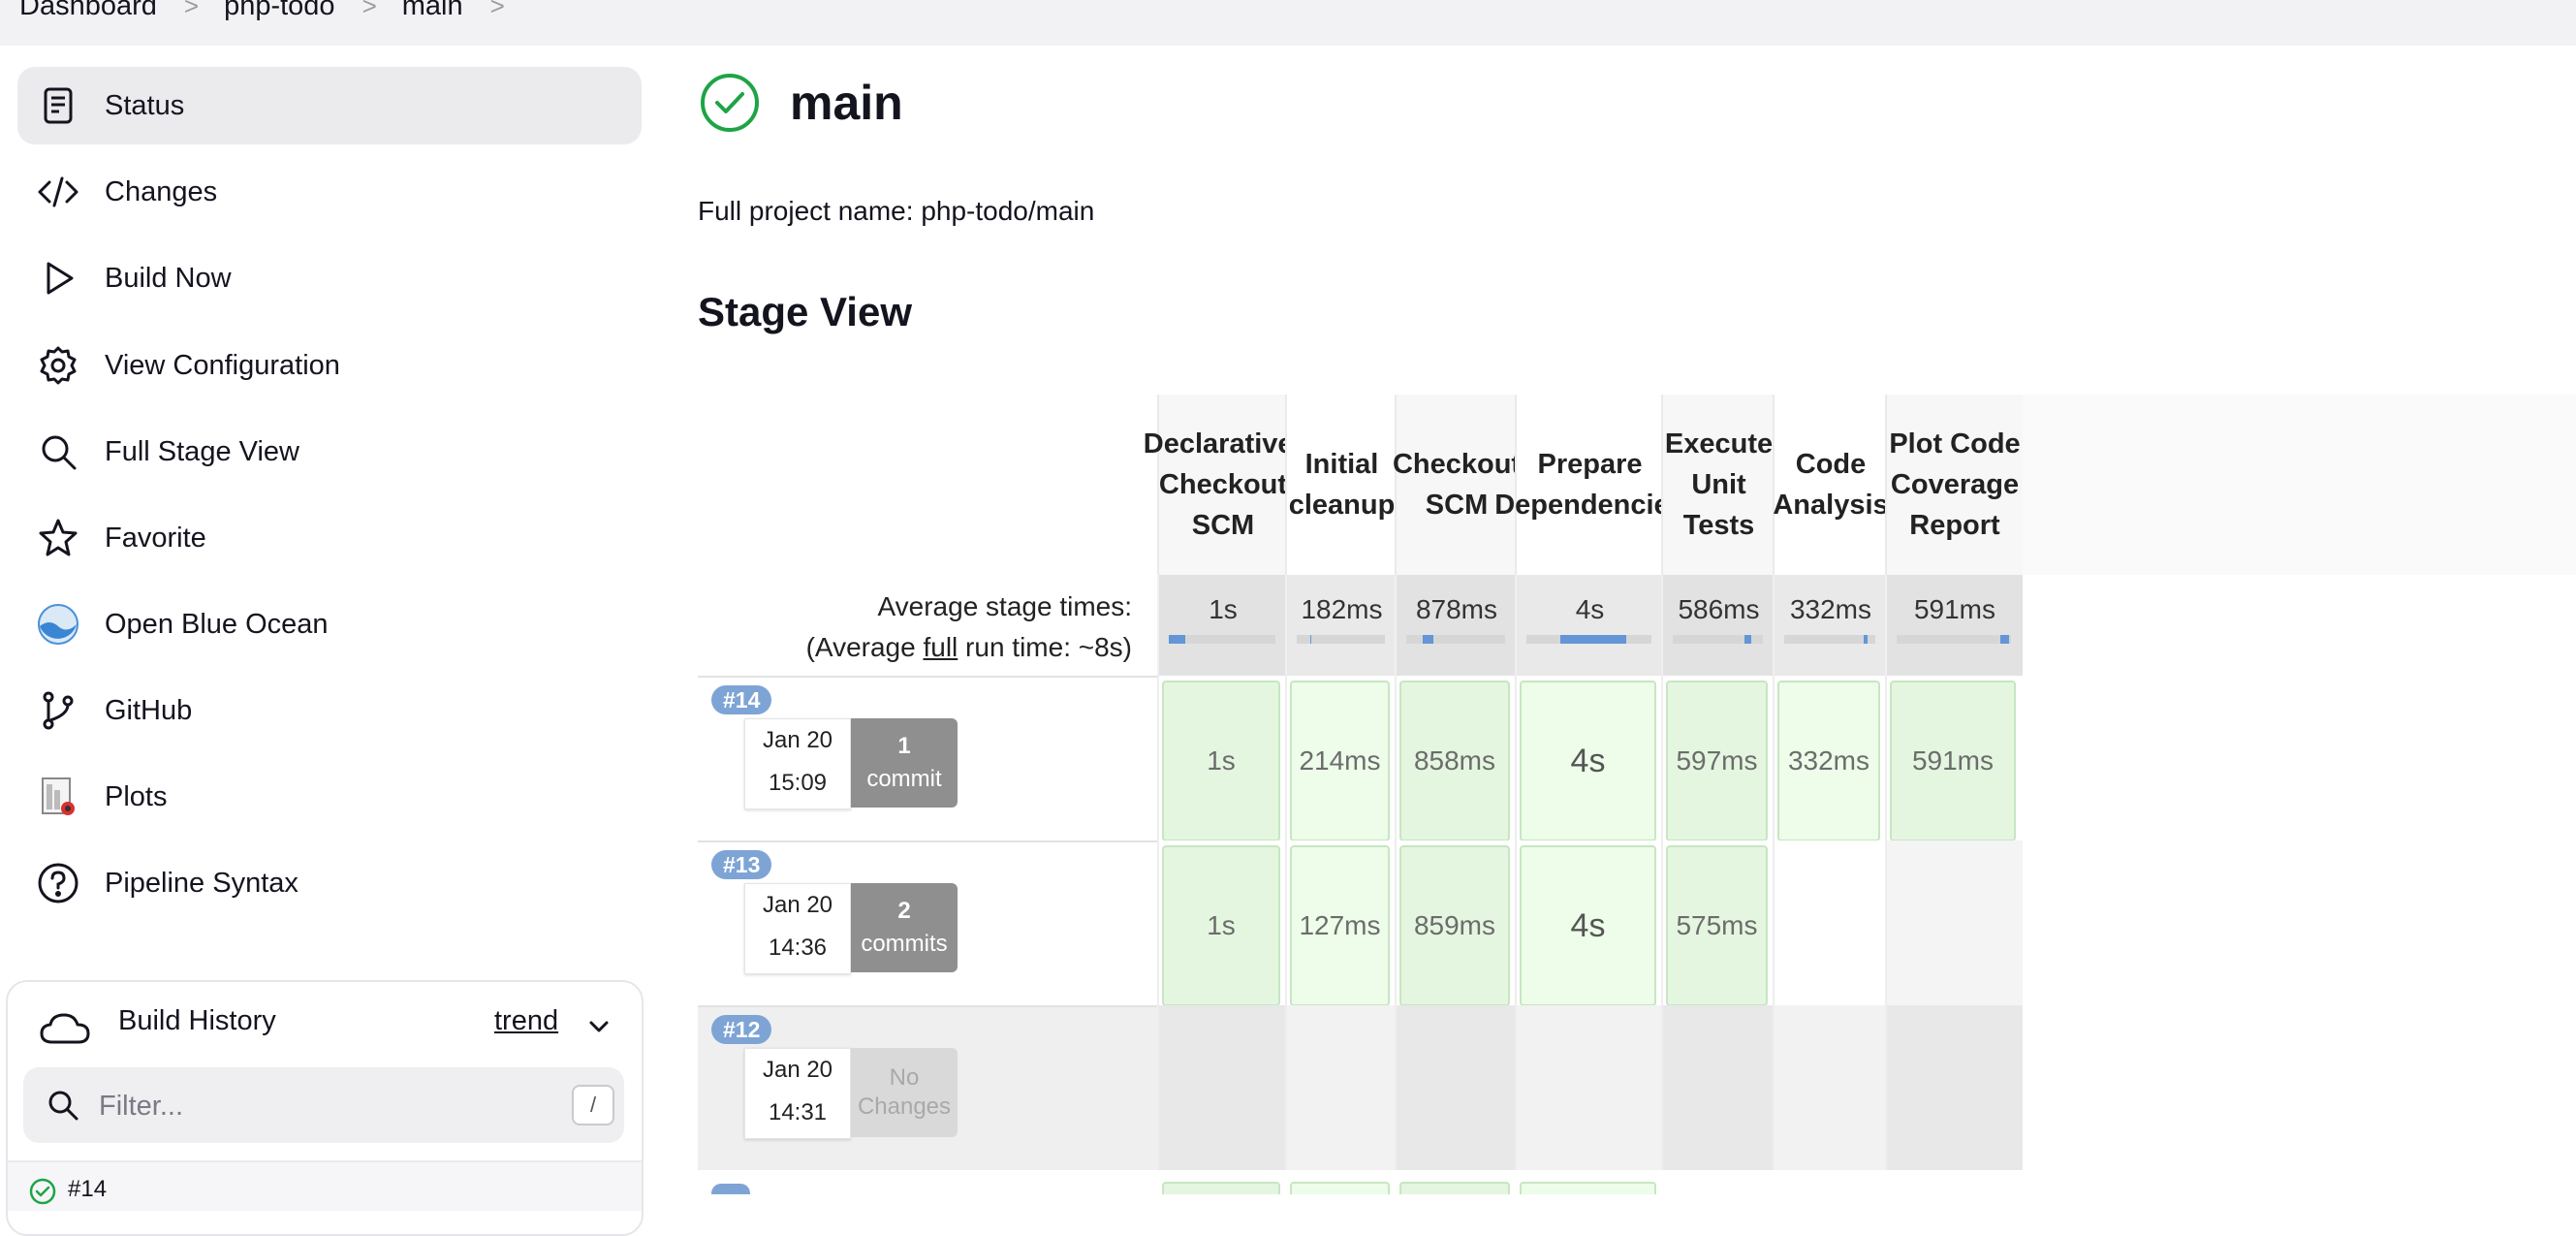 The image size is (2576, 1236). Describe the element at coordinates (329, 883) in the screenshot. I see `sidebar-item-pipeline-syntax: Pipeline Syntax` at that location.